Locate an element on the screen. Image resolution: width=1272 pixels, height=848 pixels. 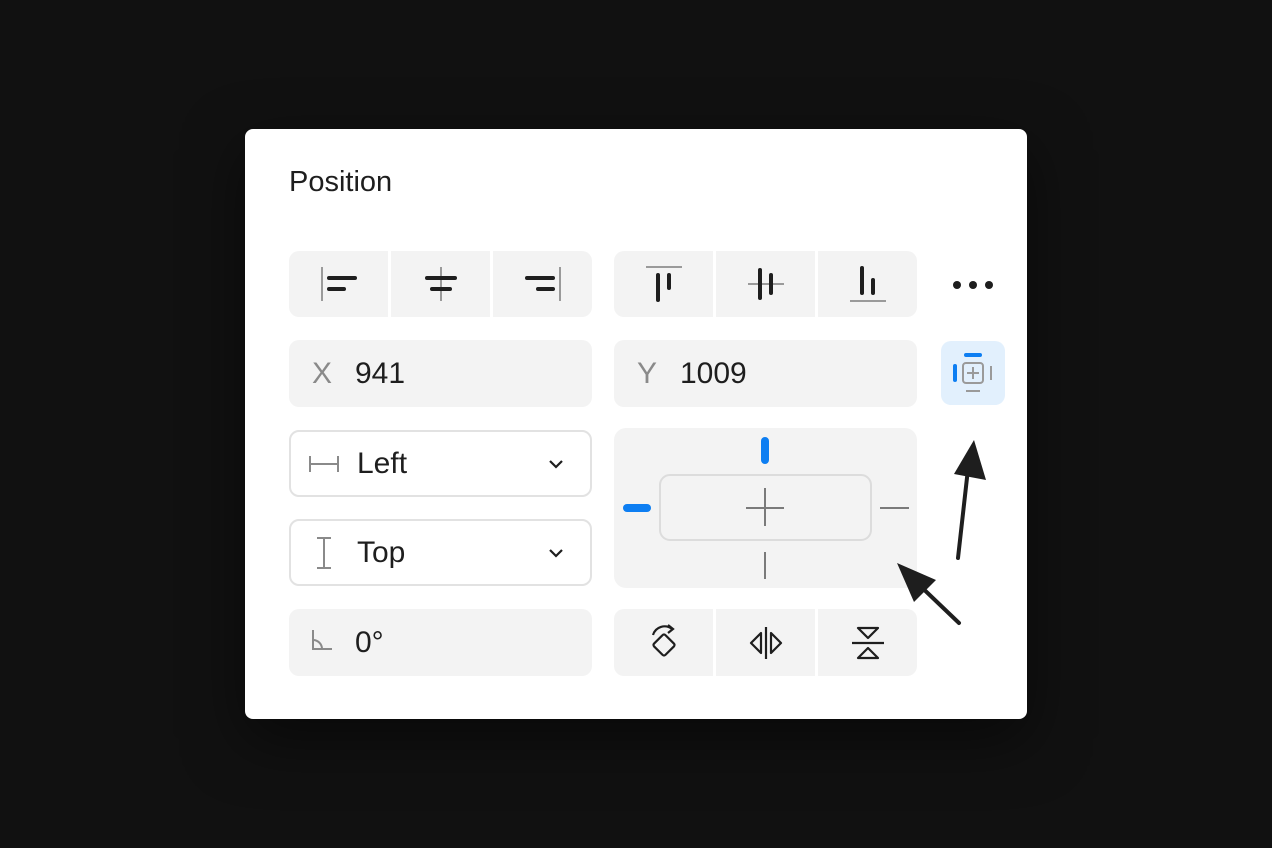
flip-horizontal-icon is located at coordinates (765, 642).